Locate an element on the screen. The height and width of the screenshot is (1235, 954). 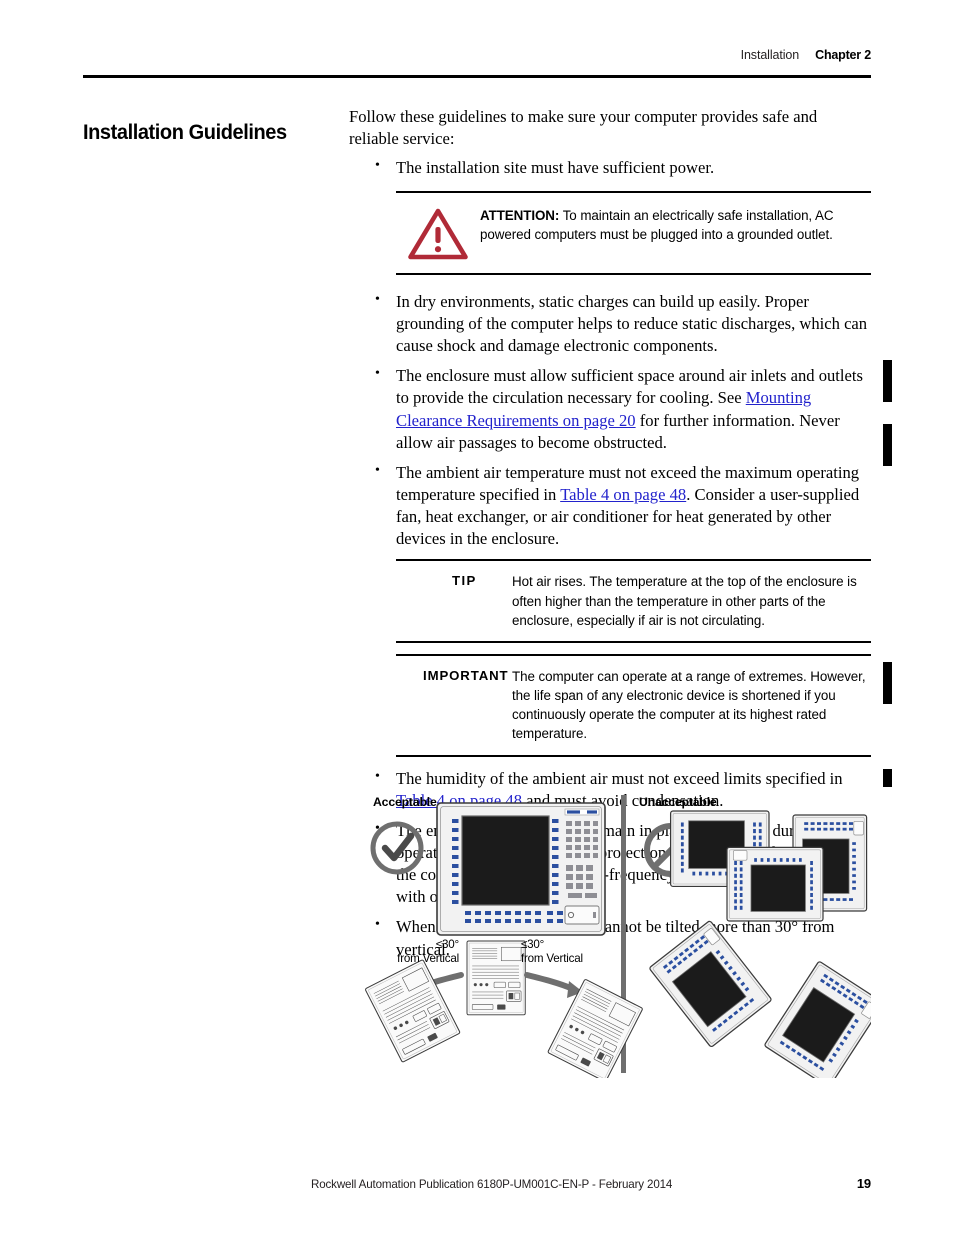
header-chapter-label: Chapter 2 is located at coordinates (843, 55).